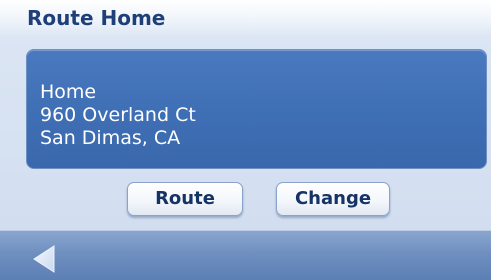  I want to click on address-name: Home, so click(68, 92).